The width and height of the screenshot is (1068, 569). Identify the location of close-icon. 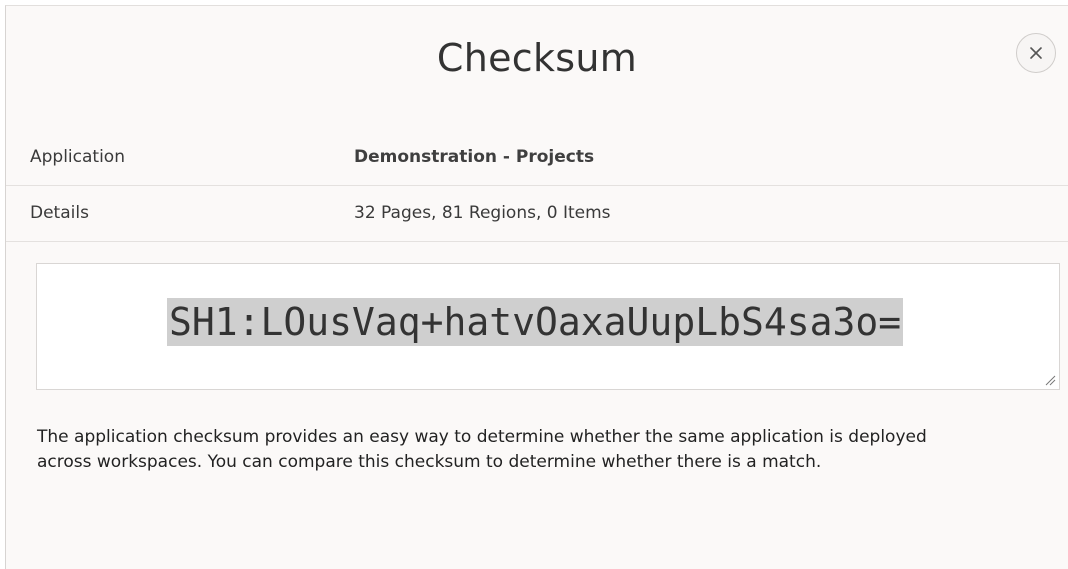
(1036, 53).